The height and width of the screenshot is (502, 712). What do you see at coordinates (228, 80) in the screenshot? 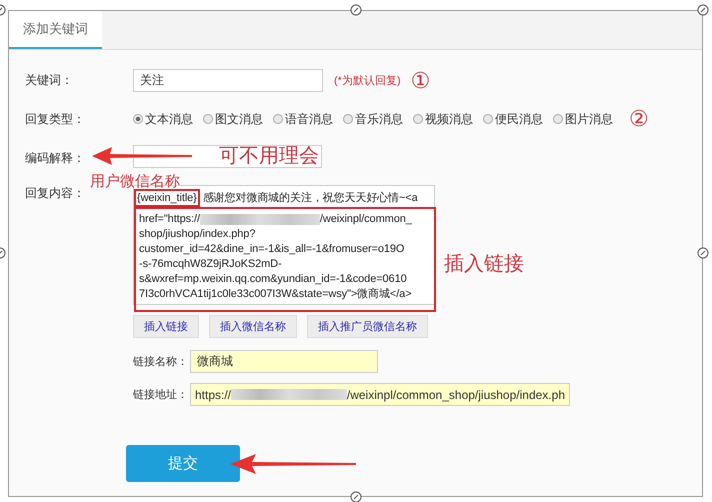
I see `keyword-field: 关注` at bounding box center [228, 80].